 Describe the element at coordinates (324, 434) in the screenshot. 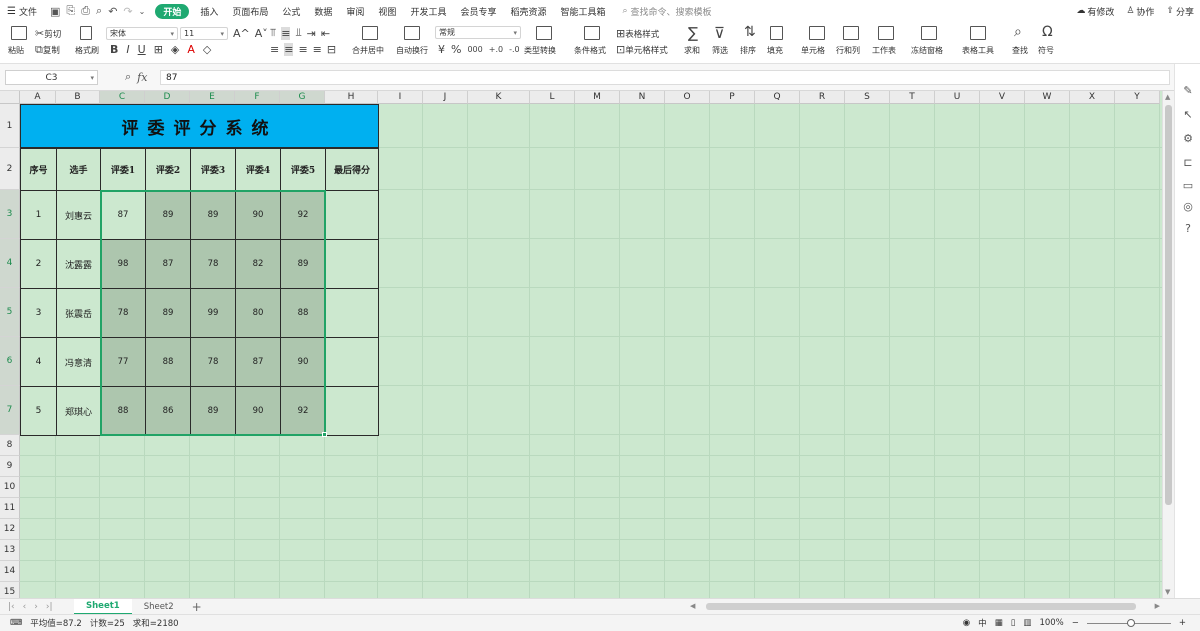

I see `fill-handle` at that location.